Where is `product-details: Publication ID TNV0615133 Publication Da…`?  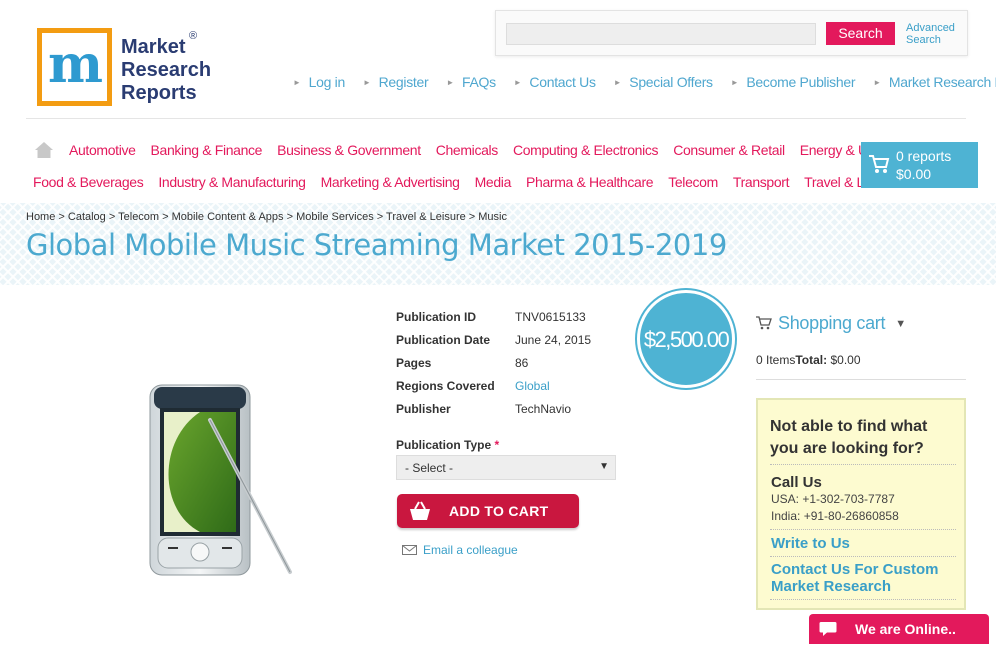 product-details: Publication ID TNV0615133 Publication Da… is located at coordinates (516, 366).